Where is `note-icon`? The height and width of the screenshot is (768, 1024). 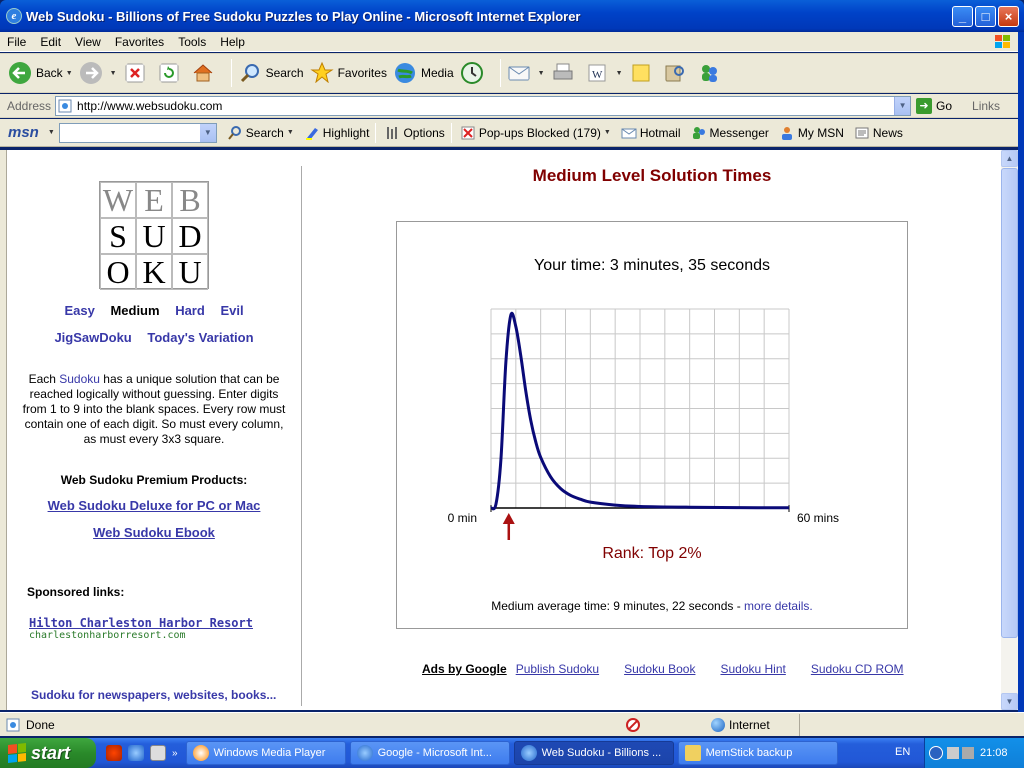 note-icon is located at coordinates (641, 73).